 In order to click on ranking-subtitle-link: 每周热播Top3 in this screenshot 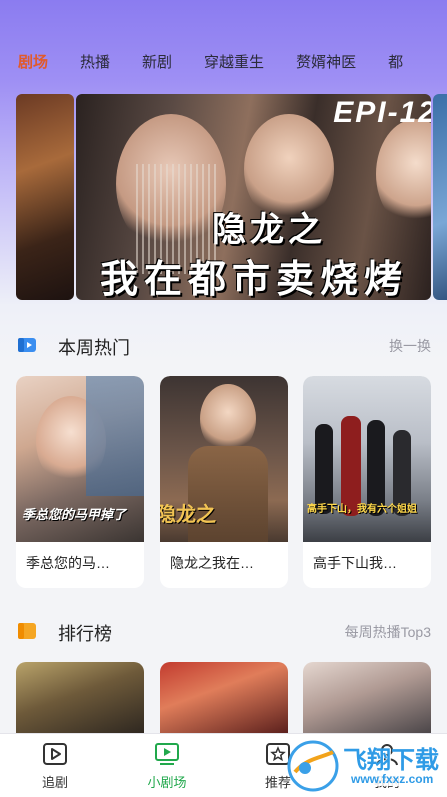, I will do `click(388, 632)`.